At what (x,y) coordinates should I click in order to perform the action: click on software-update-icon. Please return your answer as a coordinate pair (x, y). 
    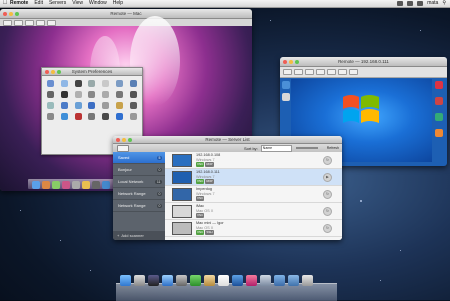
    Looking at the image, I should click on (65, 116).